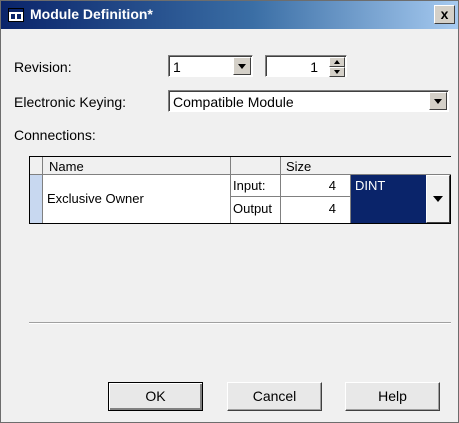  What do you see at coordinates (256, 186) in the screenshot?
I see `input-label-cell: Input:` at bounding box center [256, 186].